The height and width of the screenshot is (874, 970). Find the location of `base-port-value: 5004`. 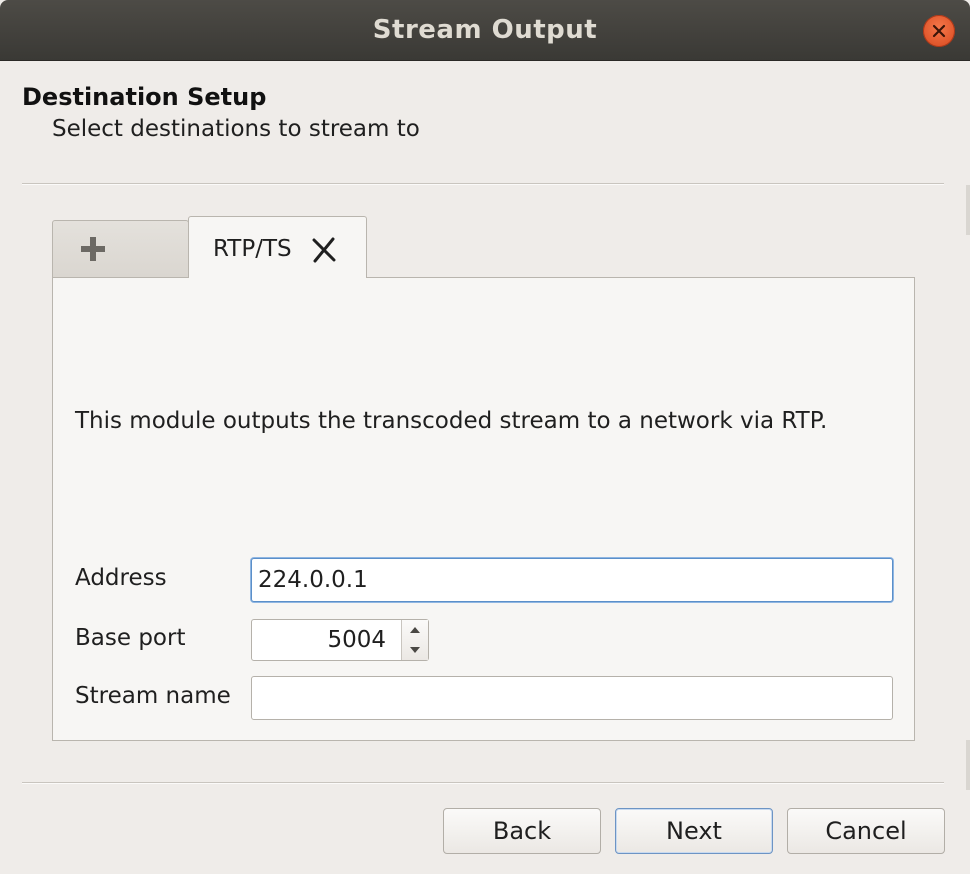

base-port-value: 5004 is located at coordinates (356, 640).